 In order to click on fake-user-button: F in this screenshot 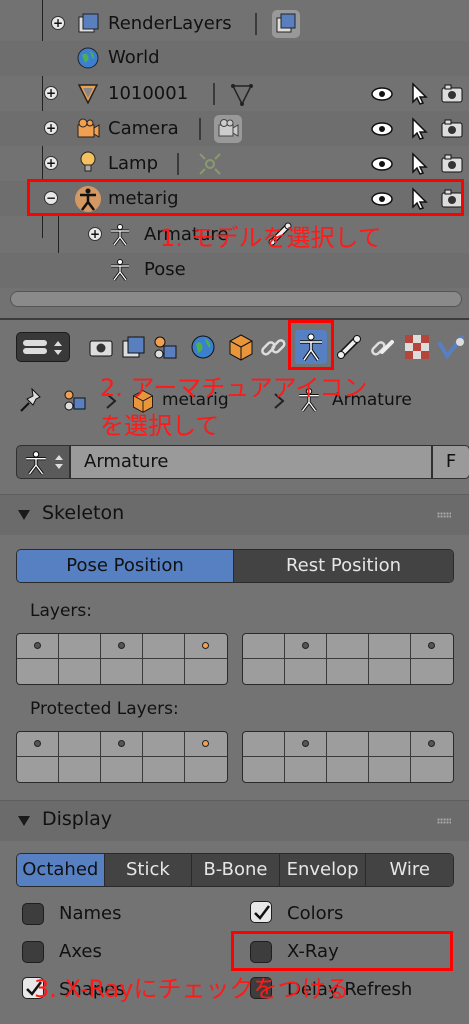, I will do `click(450, 462)`.